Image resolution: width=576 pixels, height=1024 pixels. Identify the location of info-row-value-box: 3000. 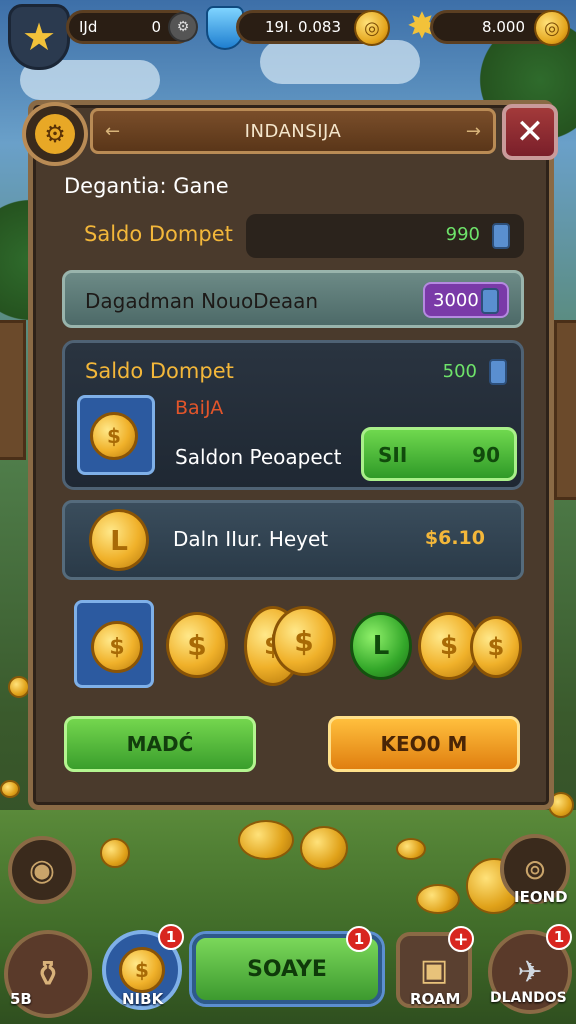
(466, 300).